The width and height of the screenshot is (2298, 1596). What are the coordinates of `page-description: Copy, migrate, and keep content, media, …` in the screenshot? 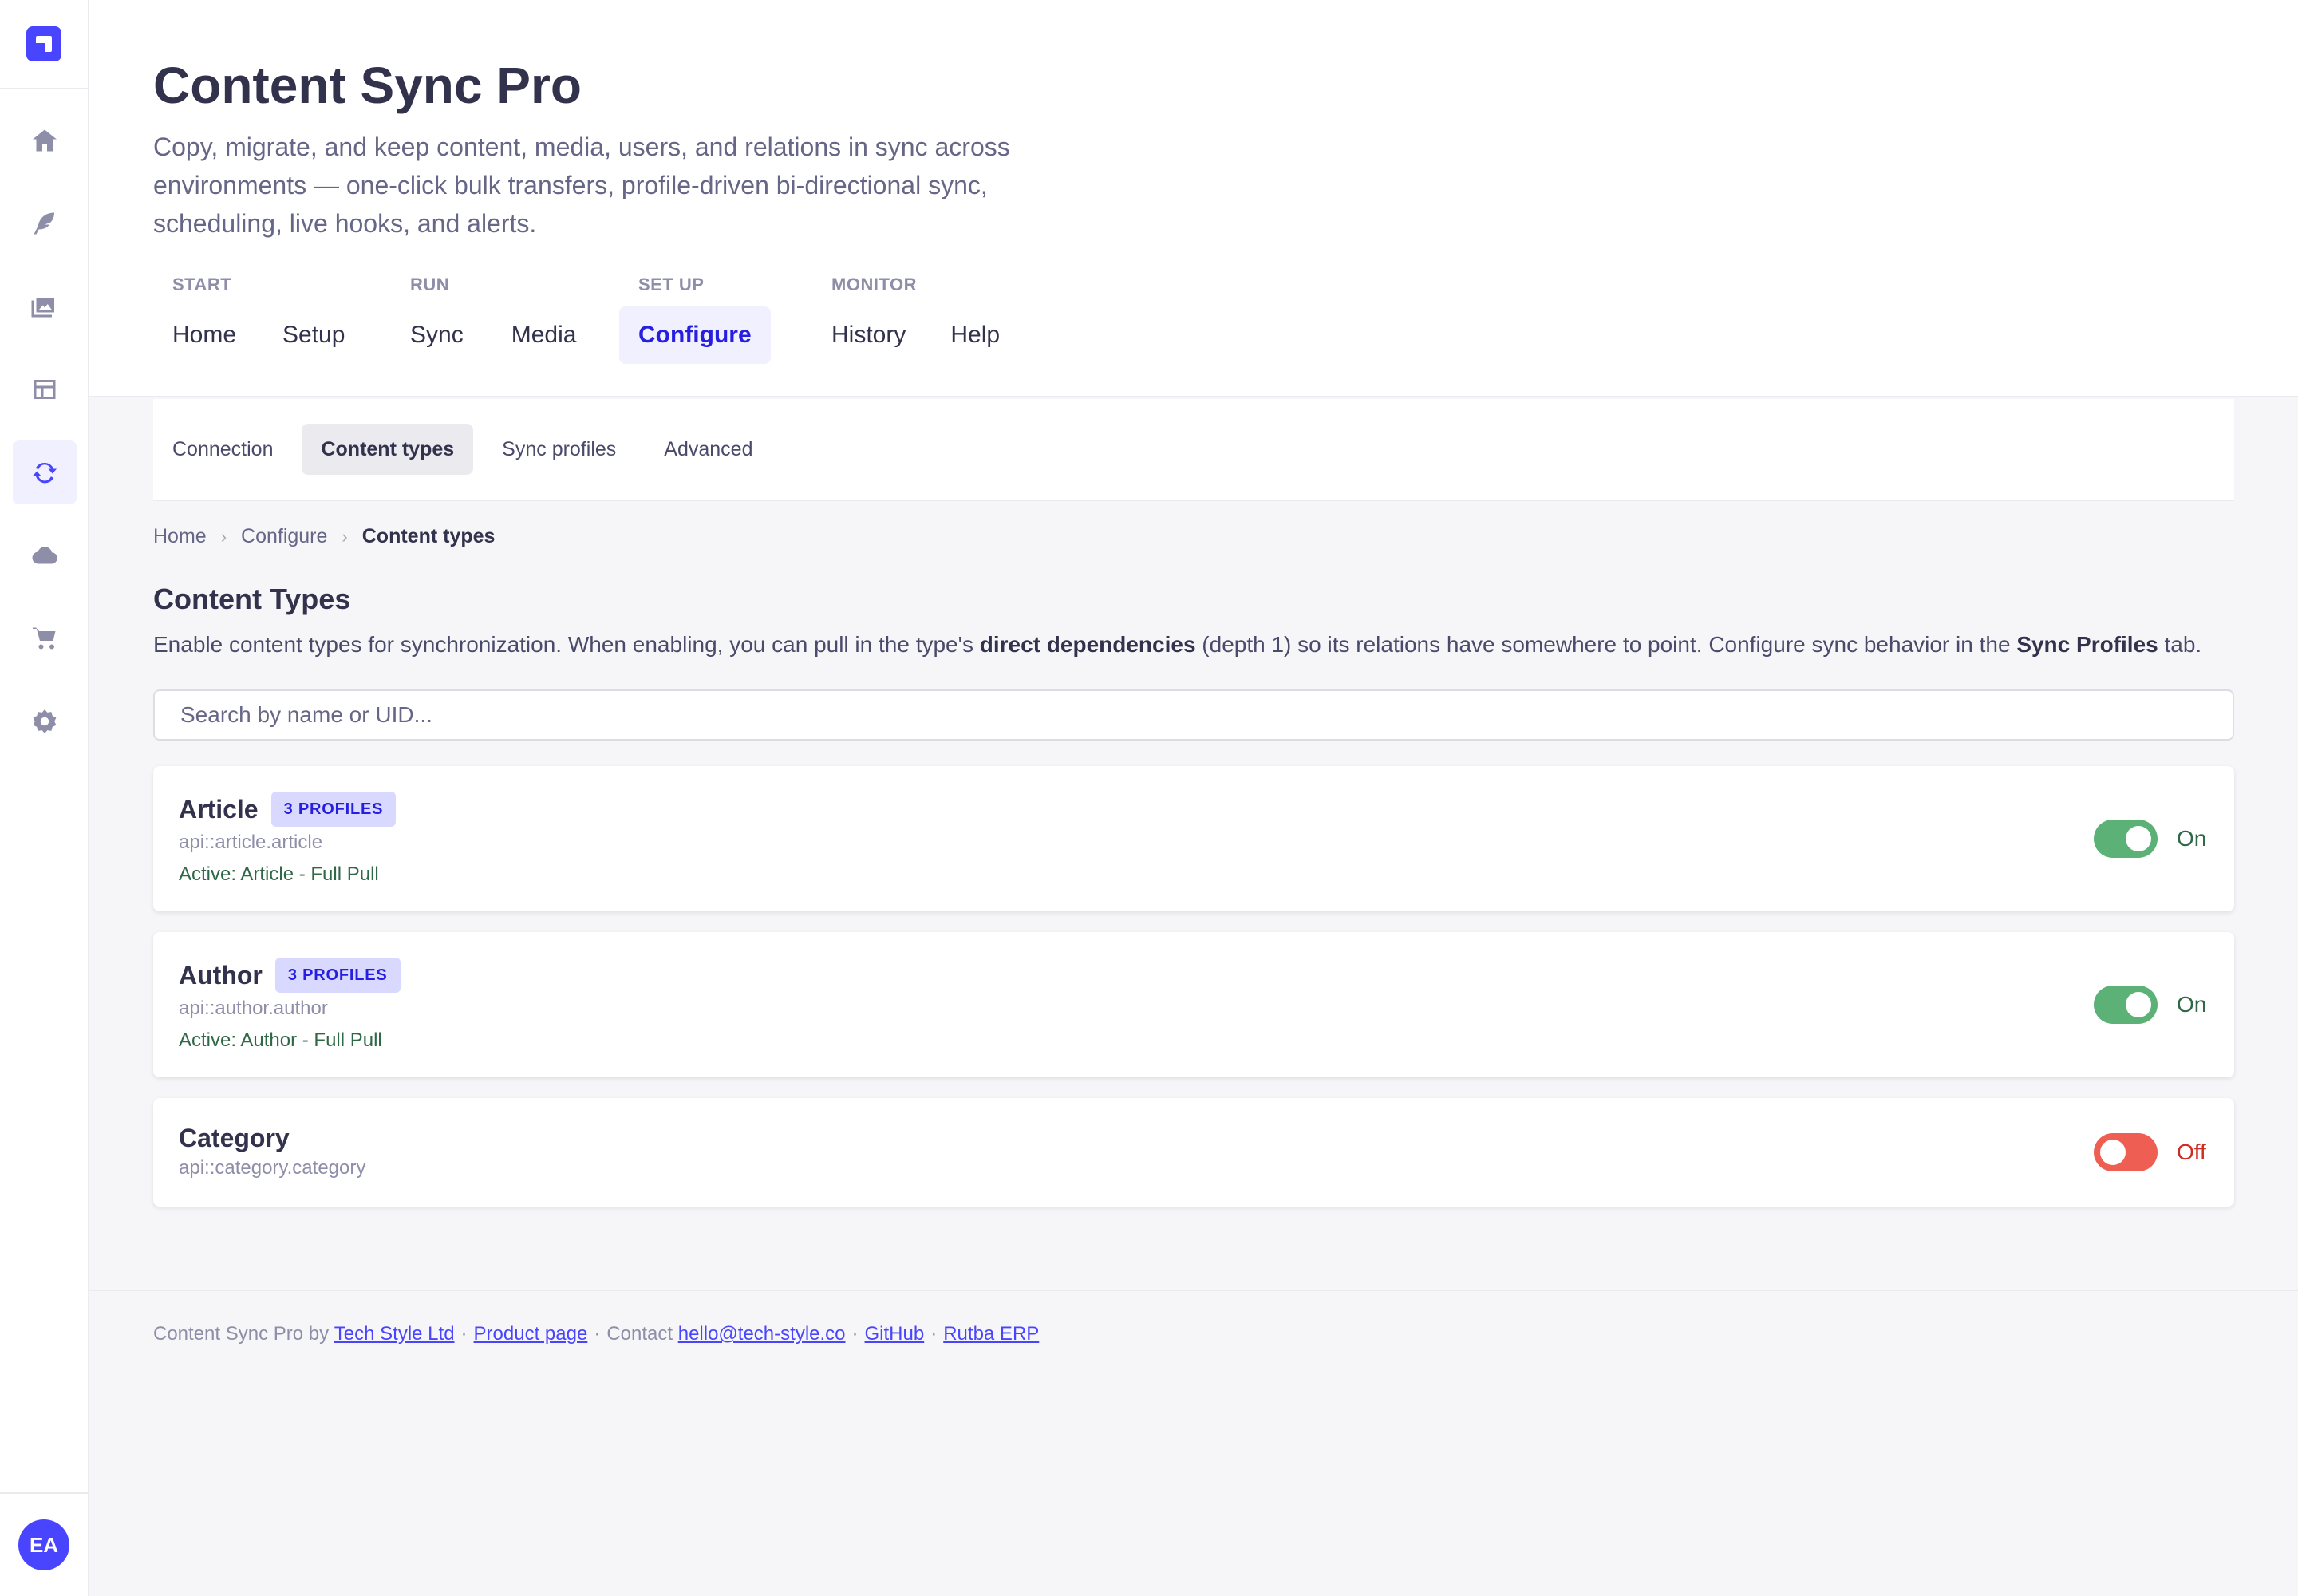 It's located at (581, 185).